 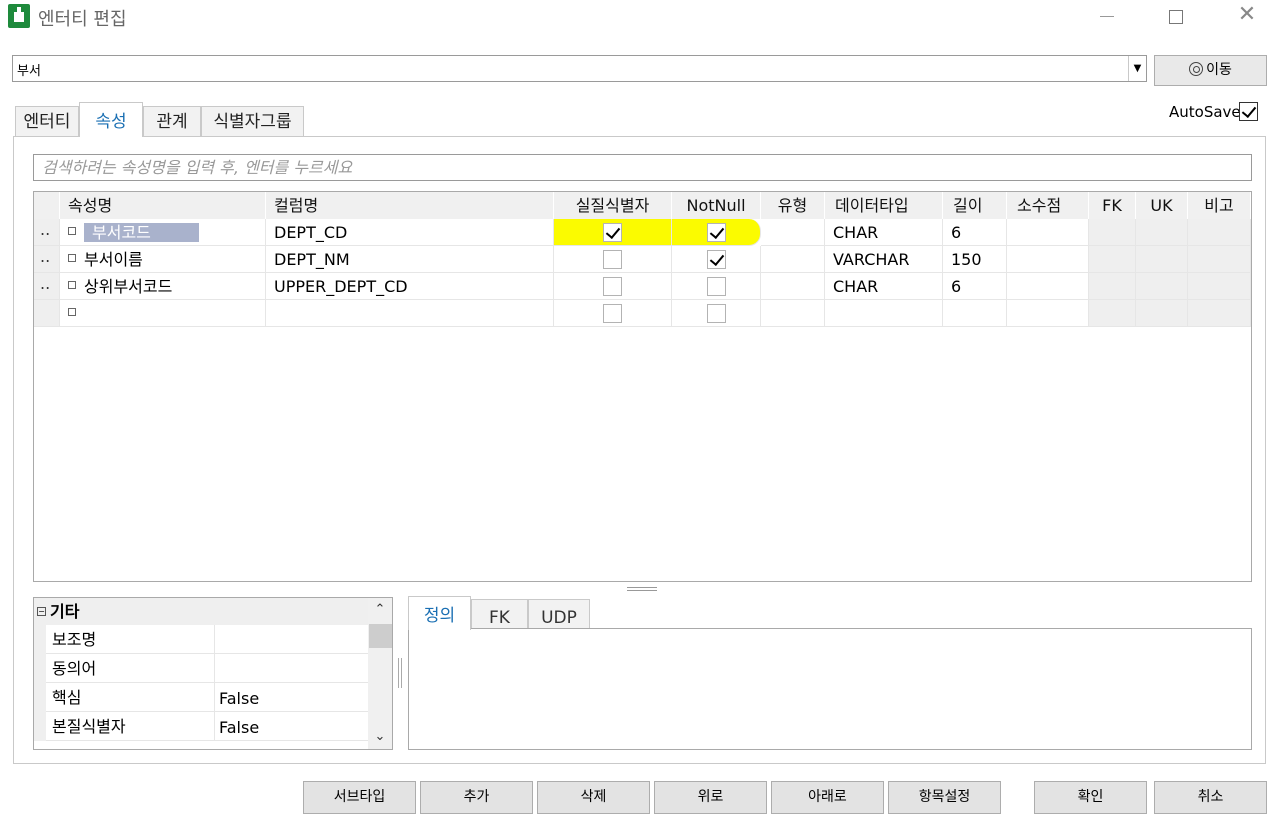 What do you see at coordinates (559, 614) in the screenshot?
I see `tab-udp: UDP` at bounding box center [559, 614].